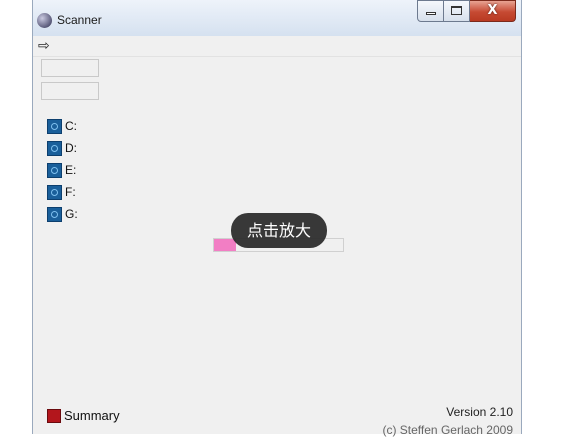 The image size is (574, 437). Describe the element at coordinates (92, 415) in the screenshot. I see `summary-label: Summary` at that location.